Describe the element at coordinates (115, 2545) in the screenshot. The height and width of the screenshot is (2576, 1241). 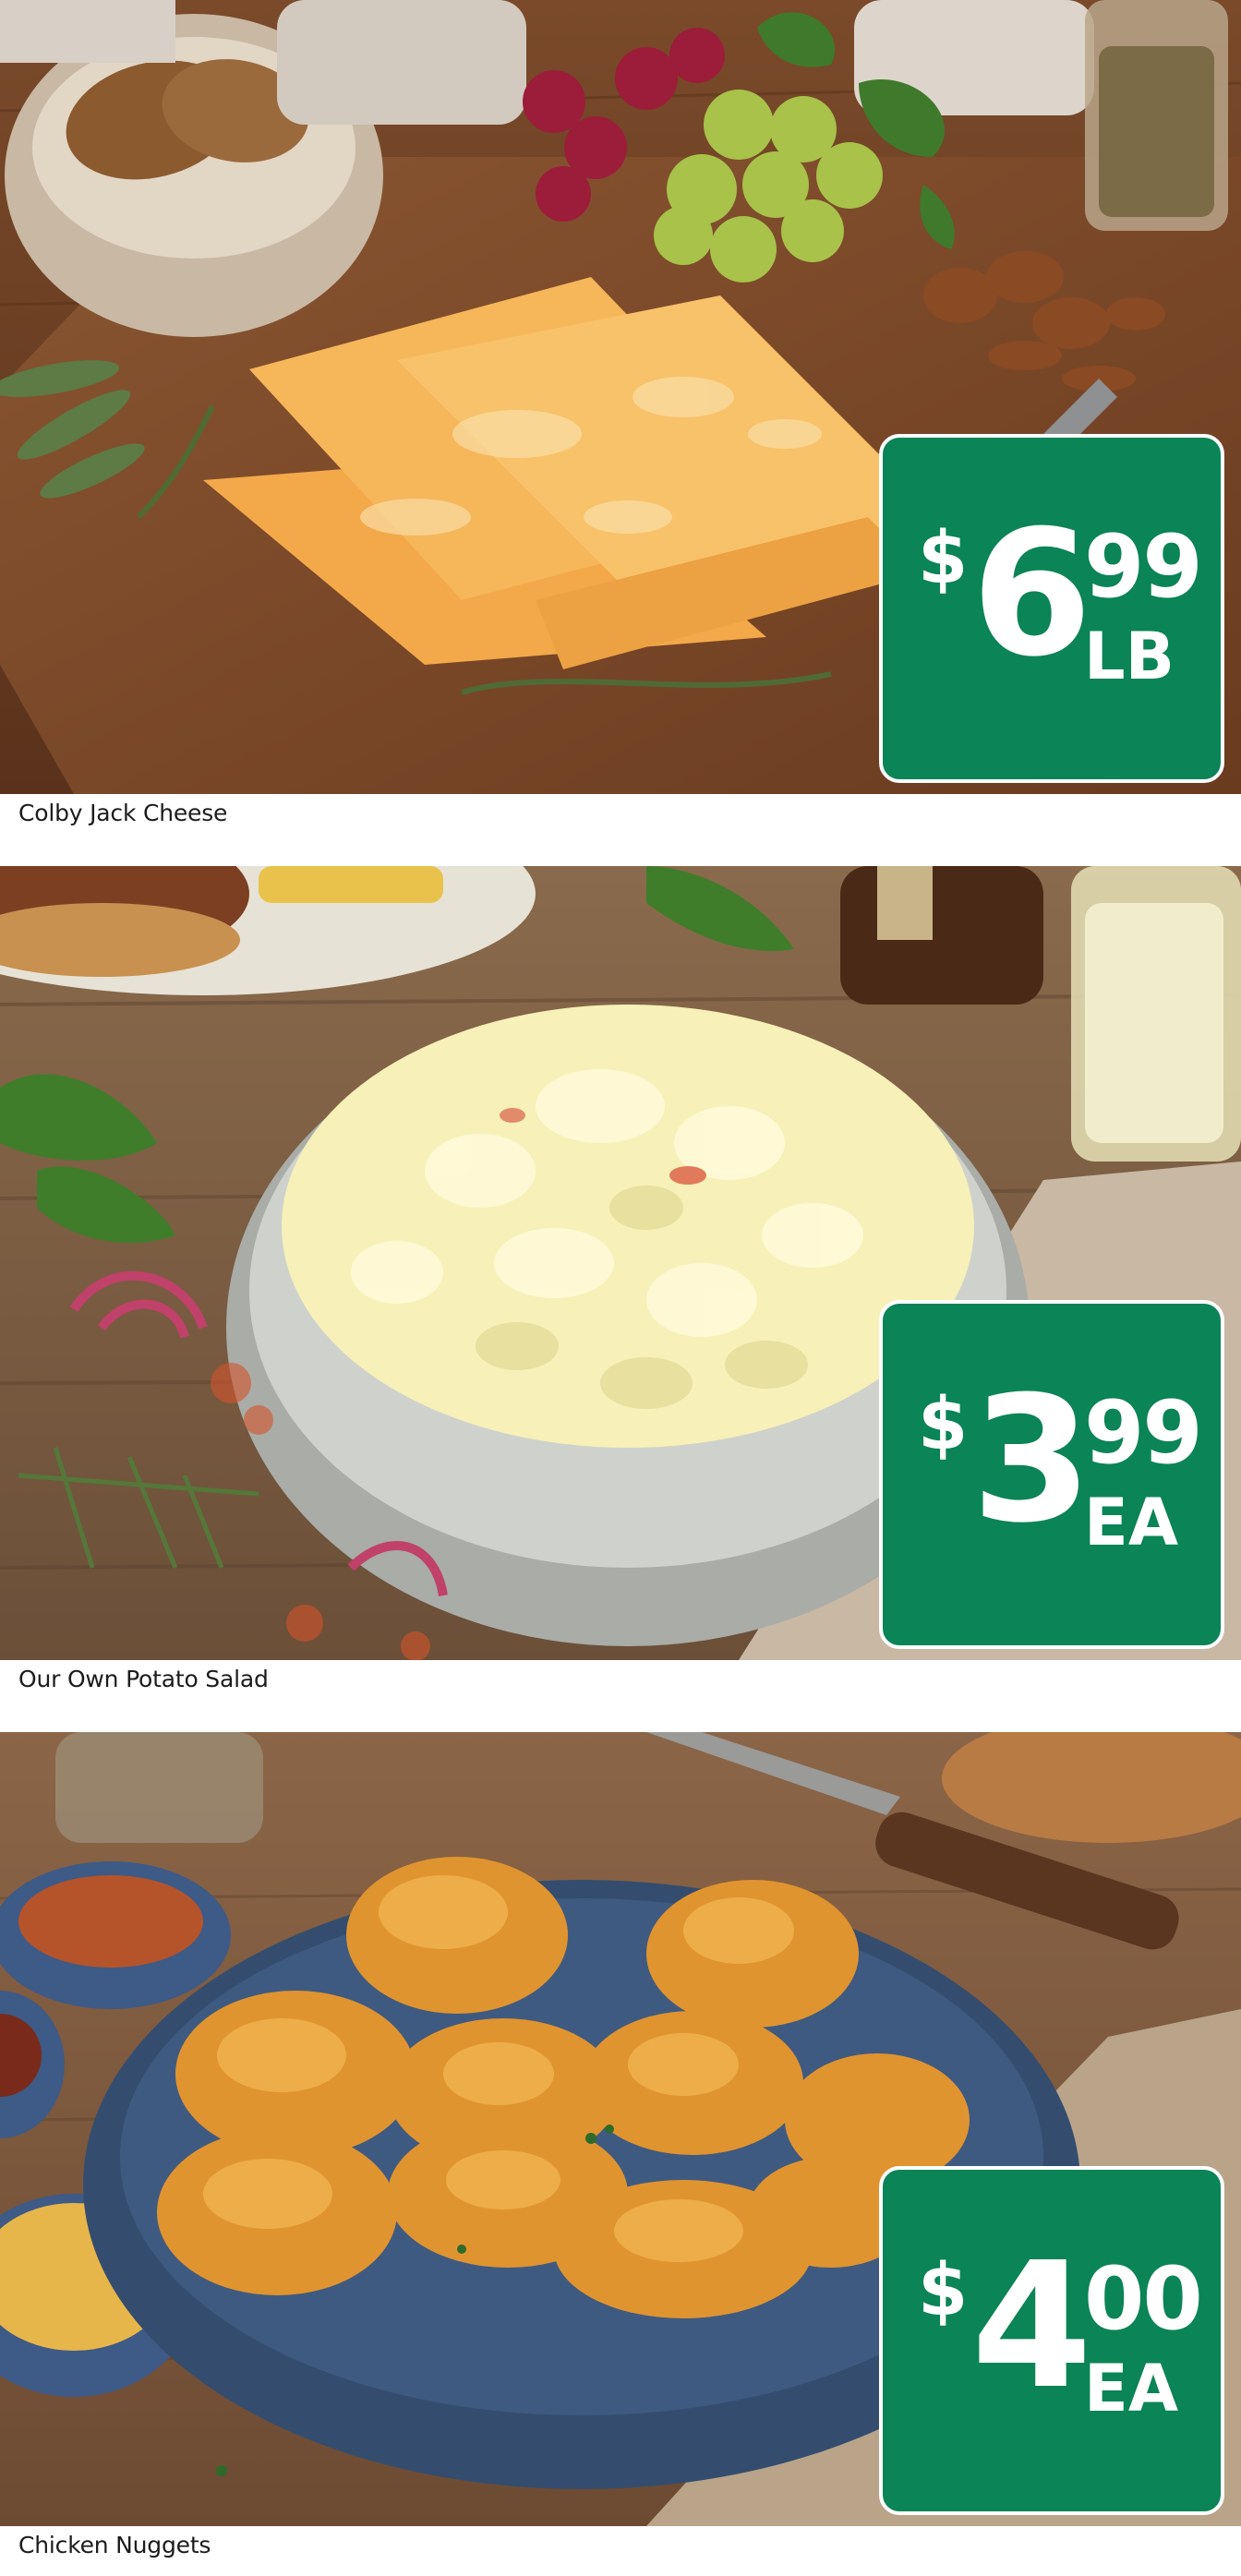
I see `product-name: Chicken Nuggets` at that location.